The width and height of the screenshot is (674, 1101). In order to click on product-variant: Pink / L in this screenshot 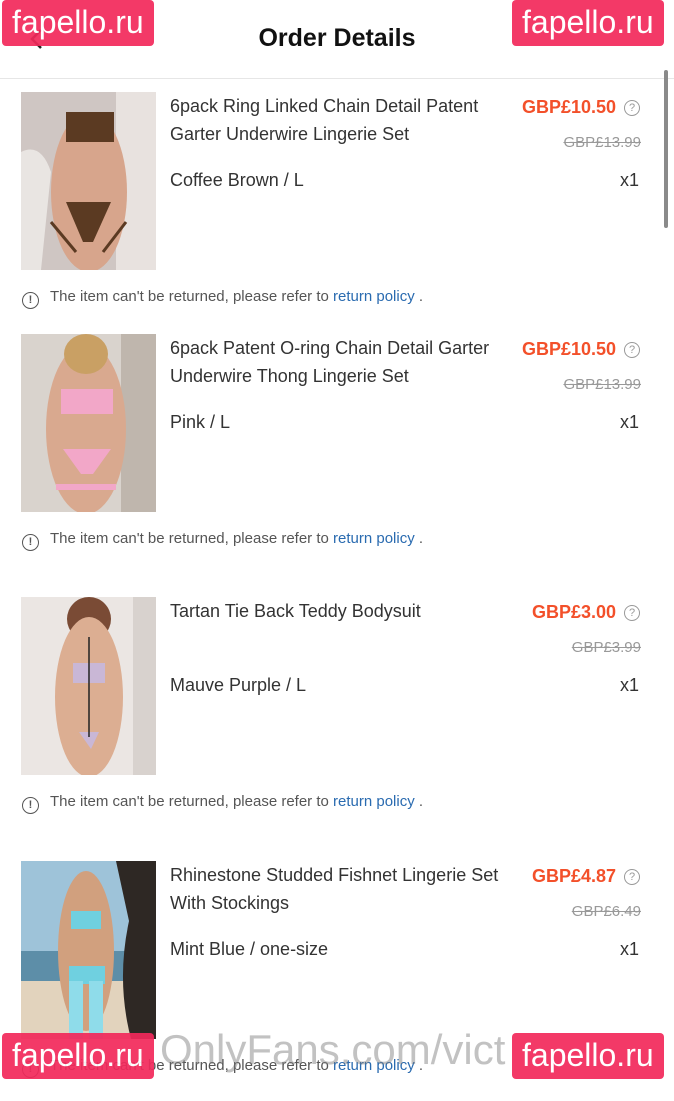, I will do `click(200, 422)`.